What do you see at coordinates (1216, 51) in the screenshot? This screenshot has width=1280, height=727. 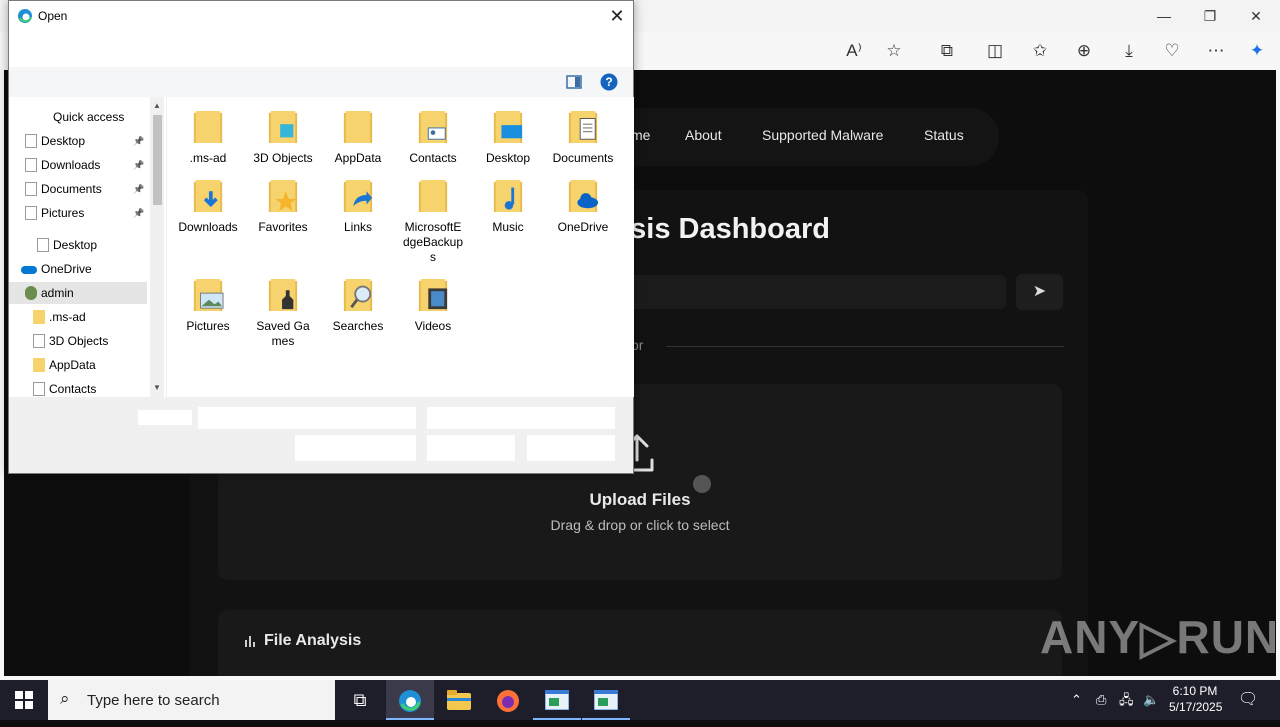 I see `more-icon: ⋯` at bounding box center [1216, 51].